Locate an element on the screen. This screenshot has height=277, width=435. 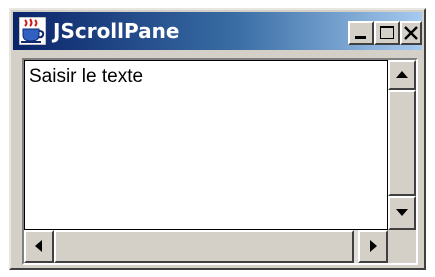
maximize-icon is located at coordinates (387, 32).